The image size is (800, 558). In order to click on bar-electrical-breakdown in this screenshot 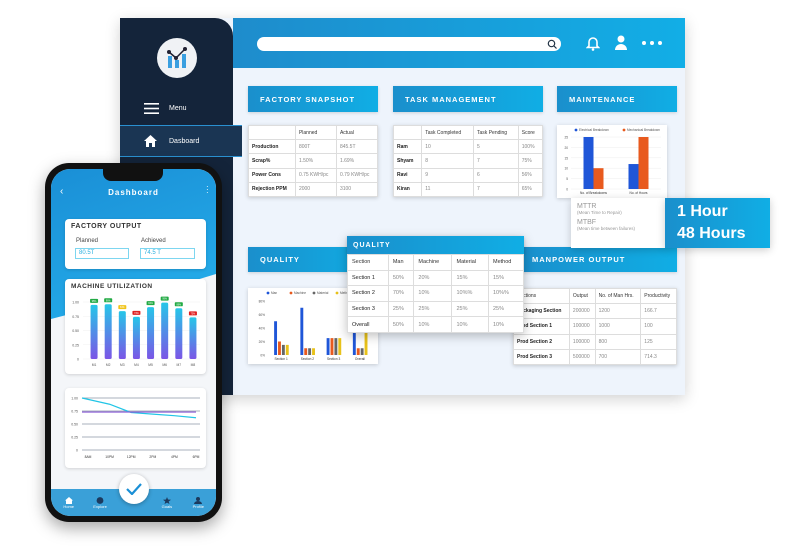, I will do `click(633, 176)`.